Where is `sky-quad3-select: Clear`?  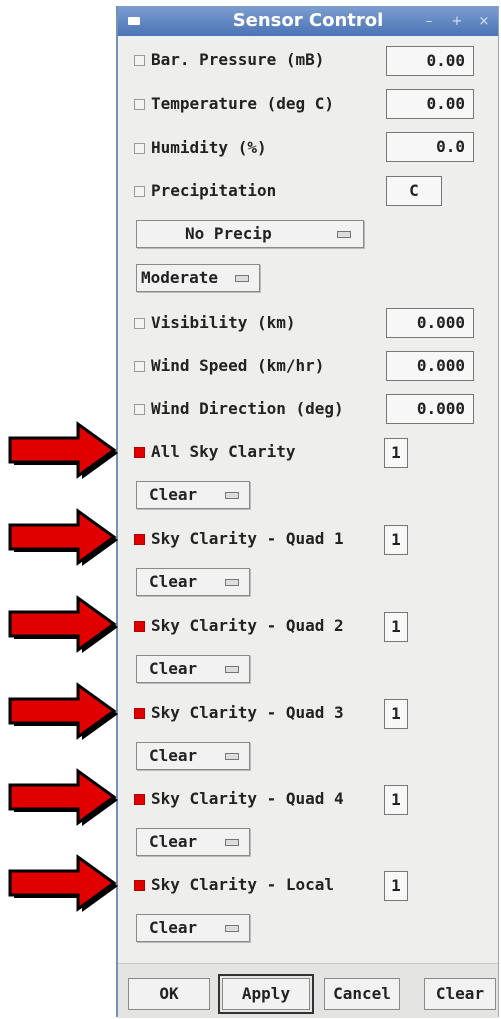
sky-quad3-select: Clear is located at coordinates (193, 756).